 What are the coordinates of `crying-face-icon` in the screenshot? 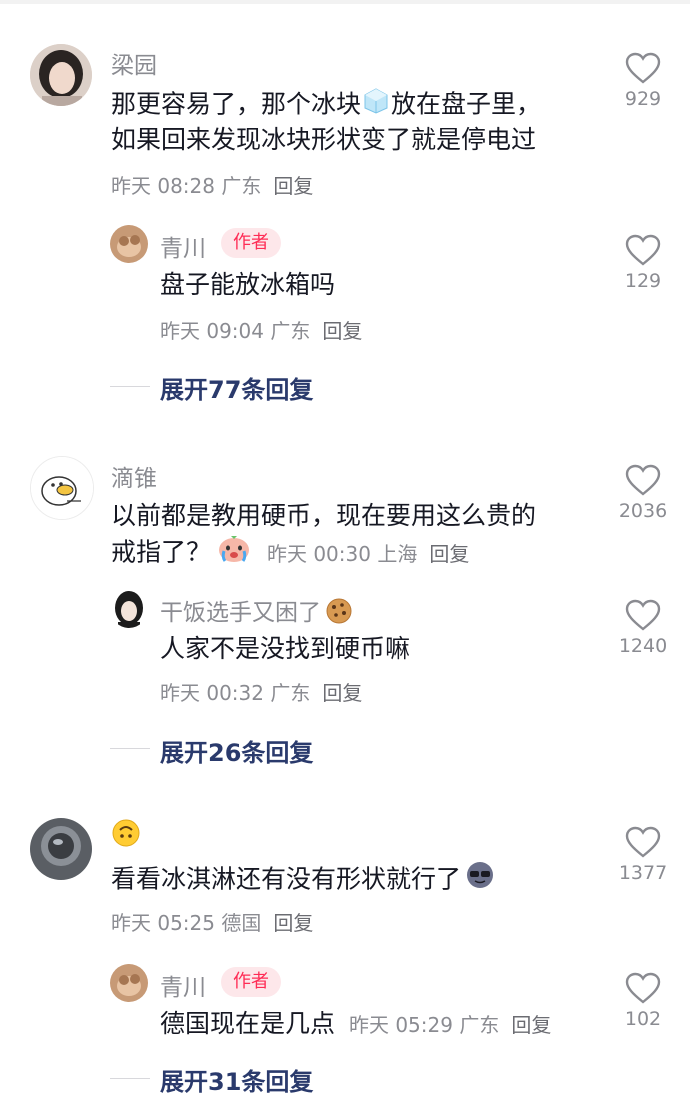 It's located at (234, 553).